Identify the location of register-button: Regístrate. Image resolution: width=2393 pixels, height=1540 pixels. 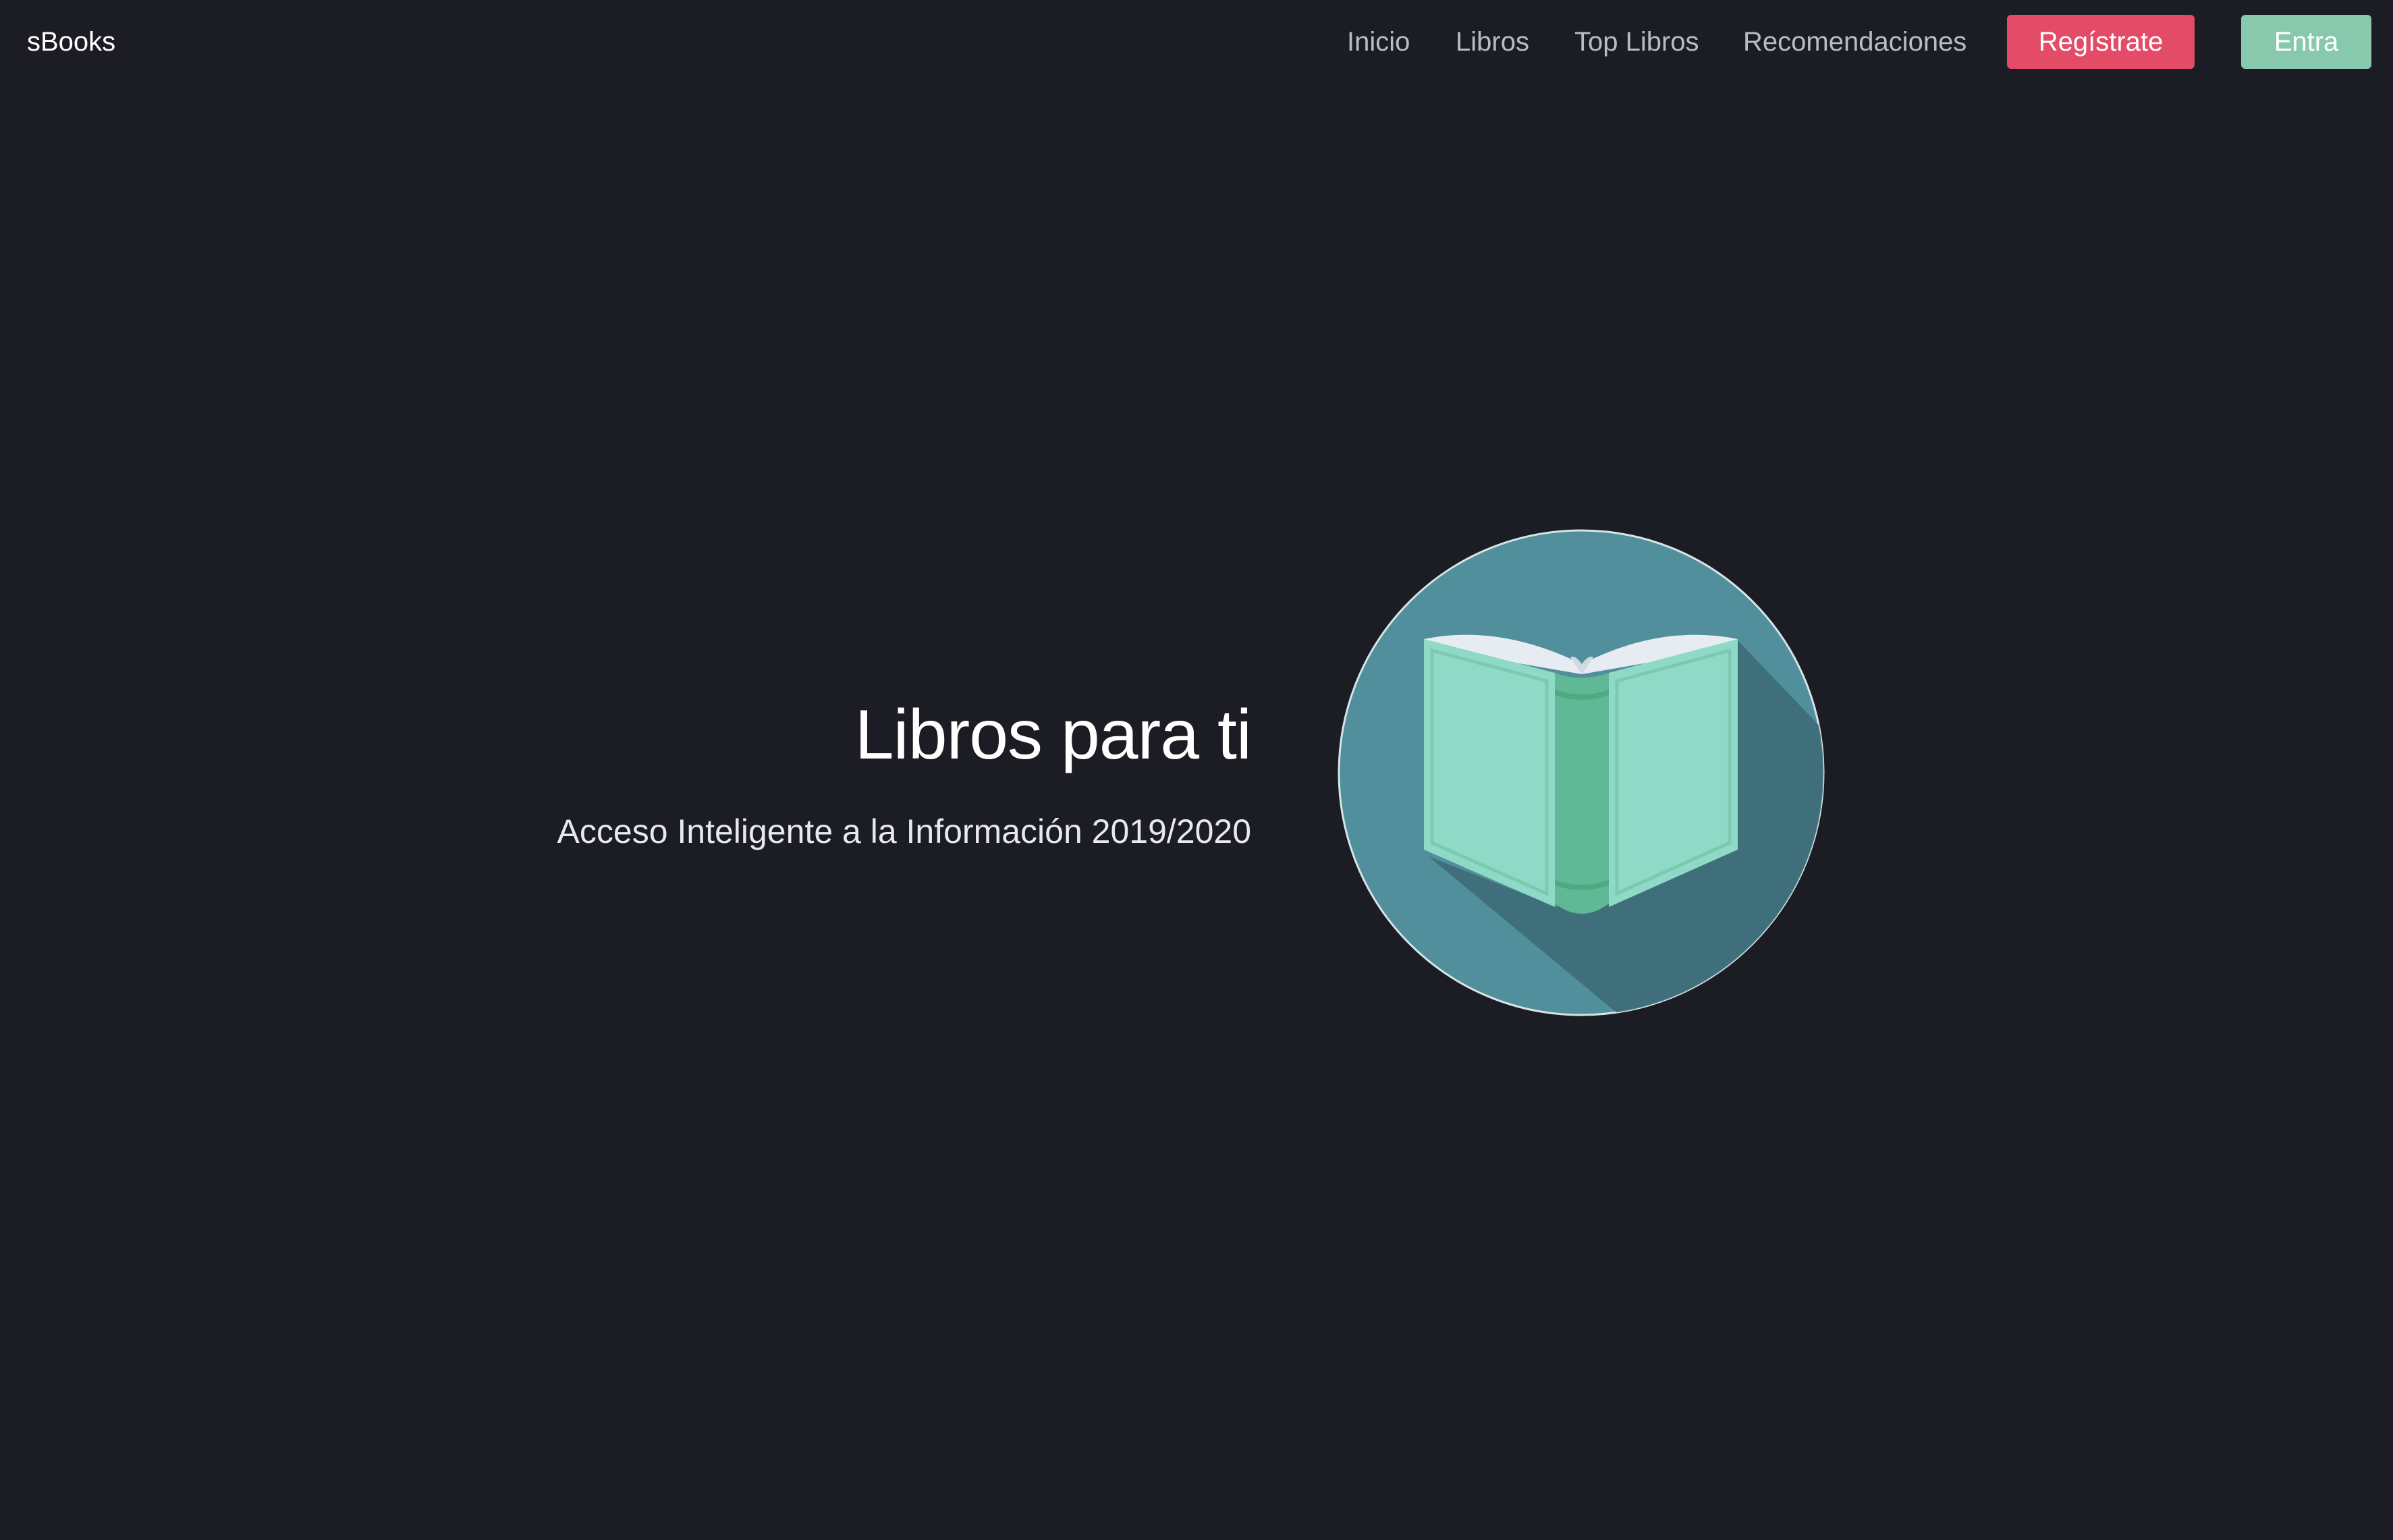
(2101, 42).